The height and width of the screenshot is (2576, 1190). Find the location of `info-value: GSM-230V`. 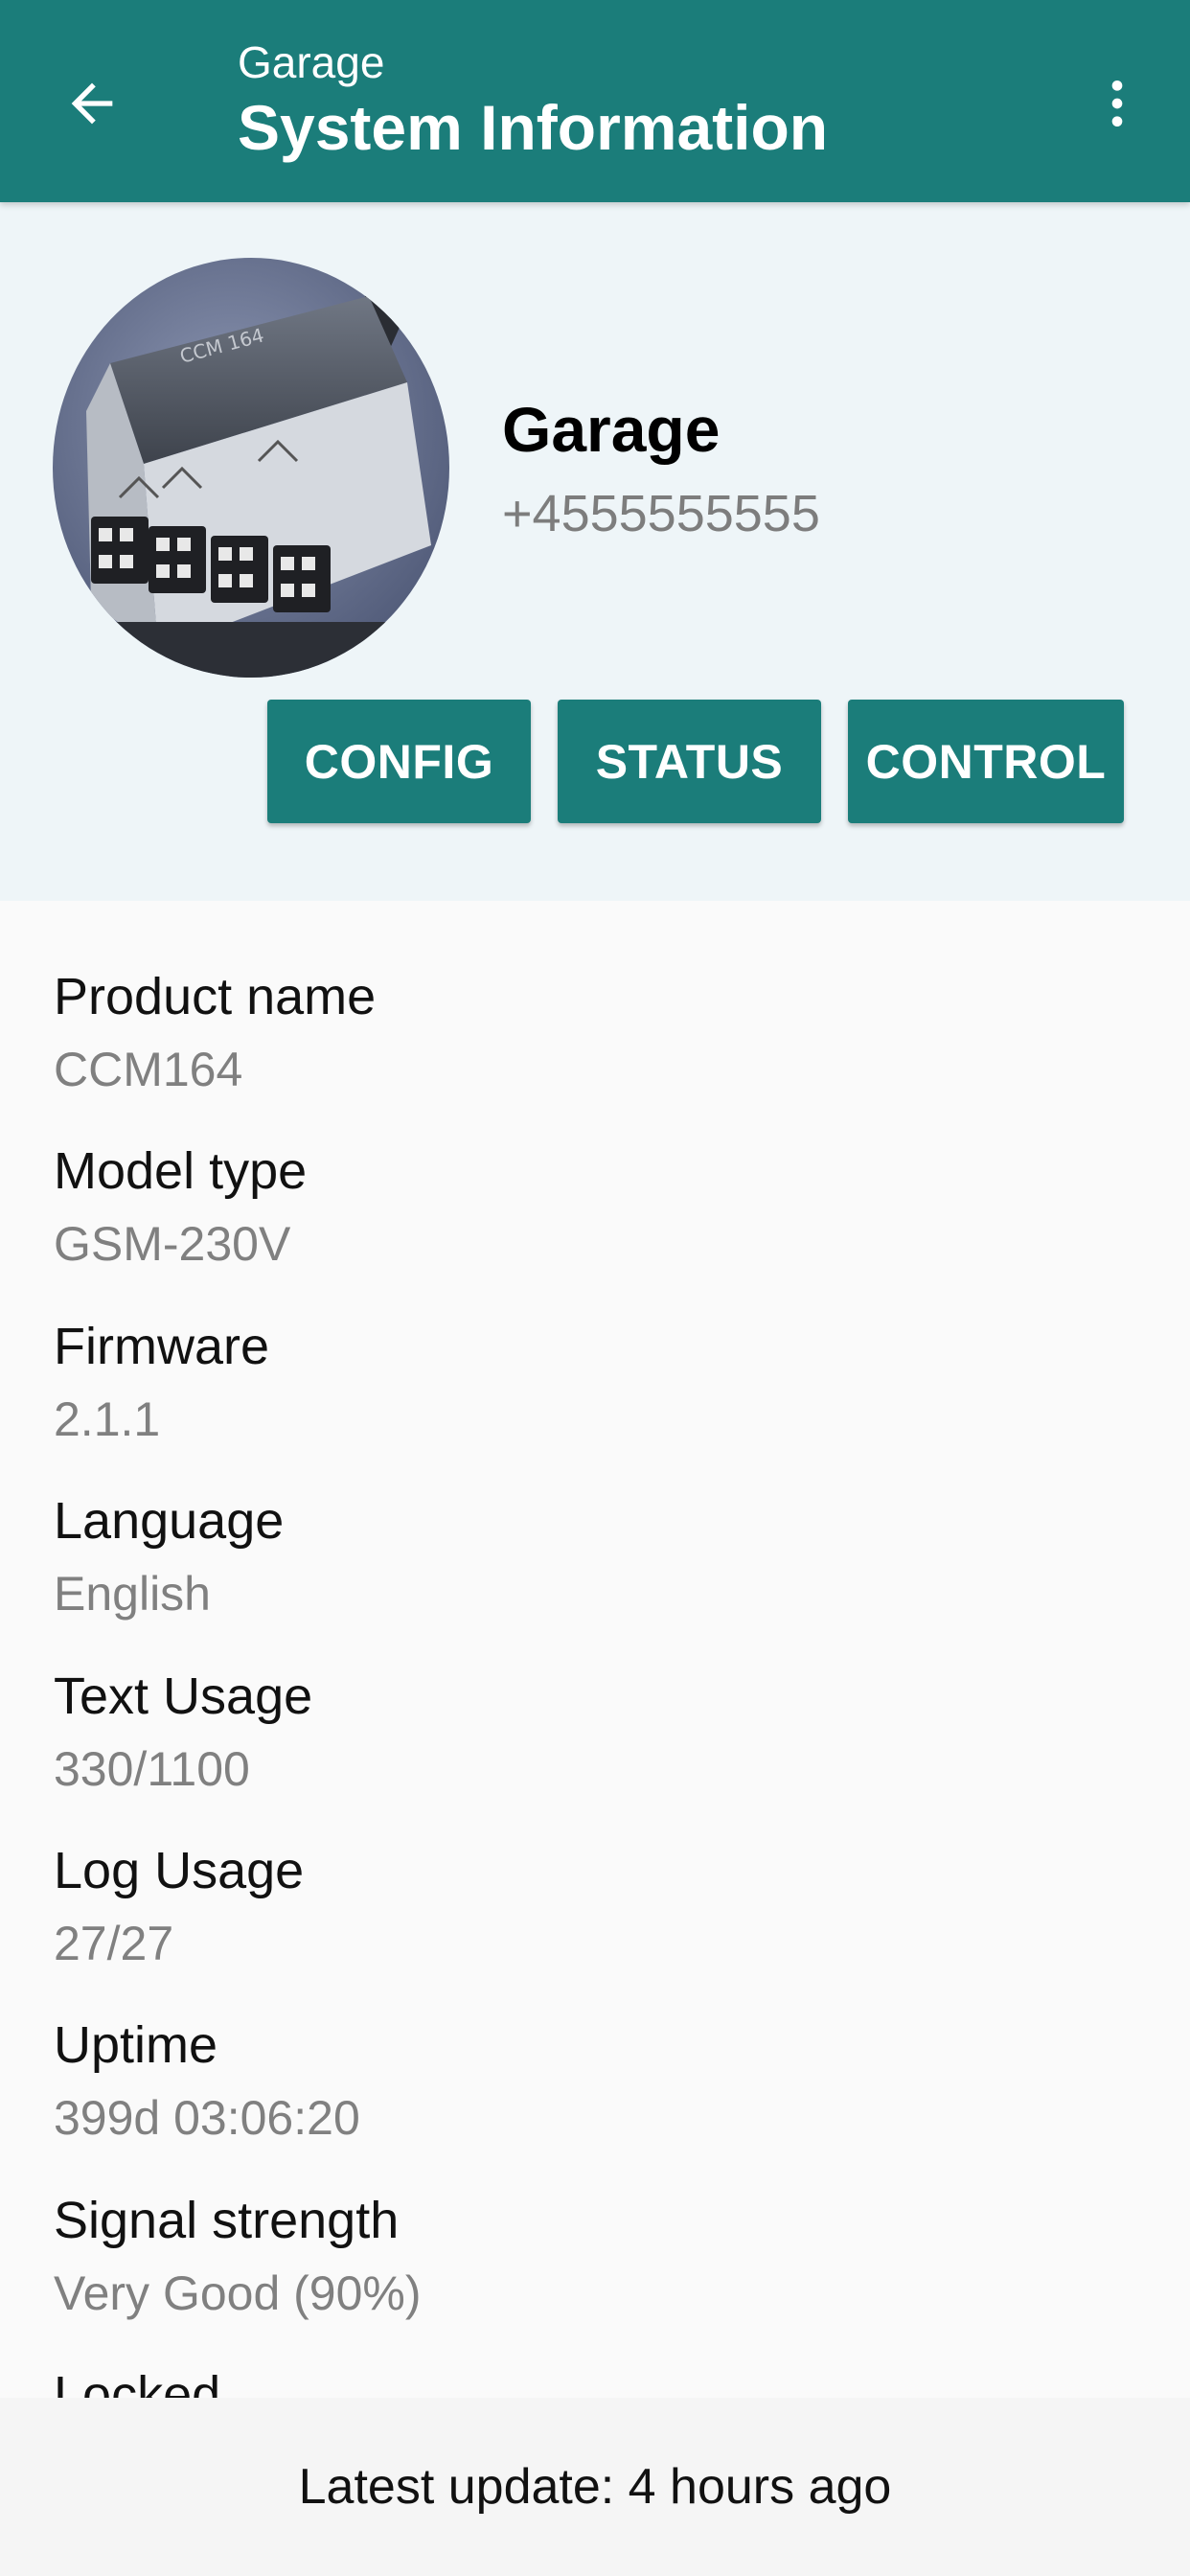

info-value: GSM-230V is located at coordinates (172, 1244).